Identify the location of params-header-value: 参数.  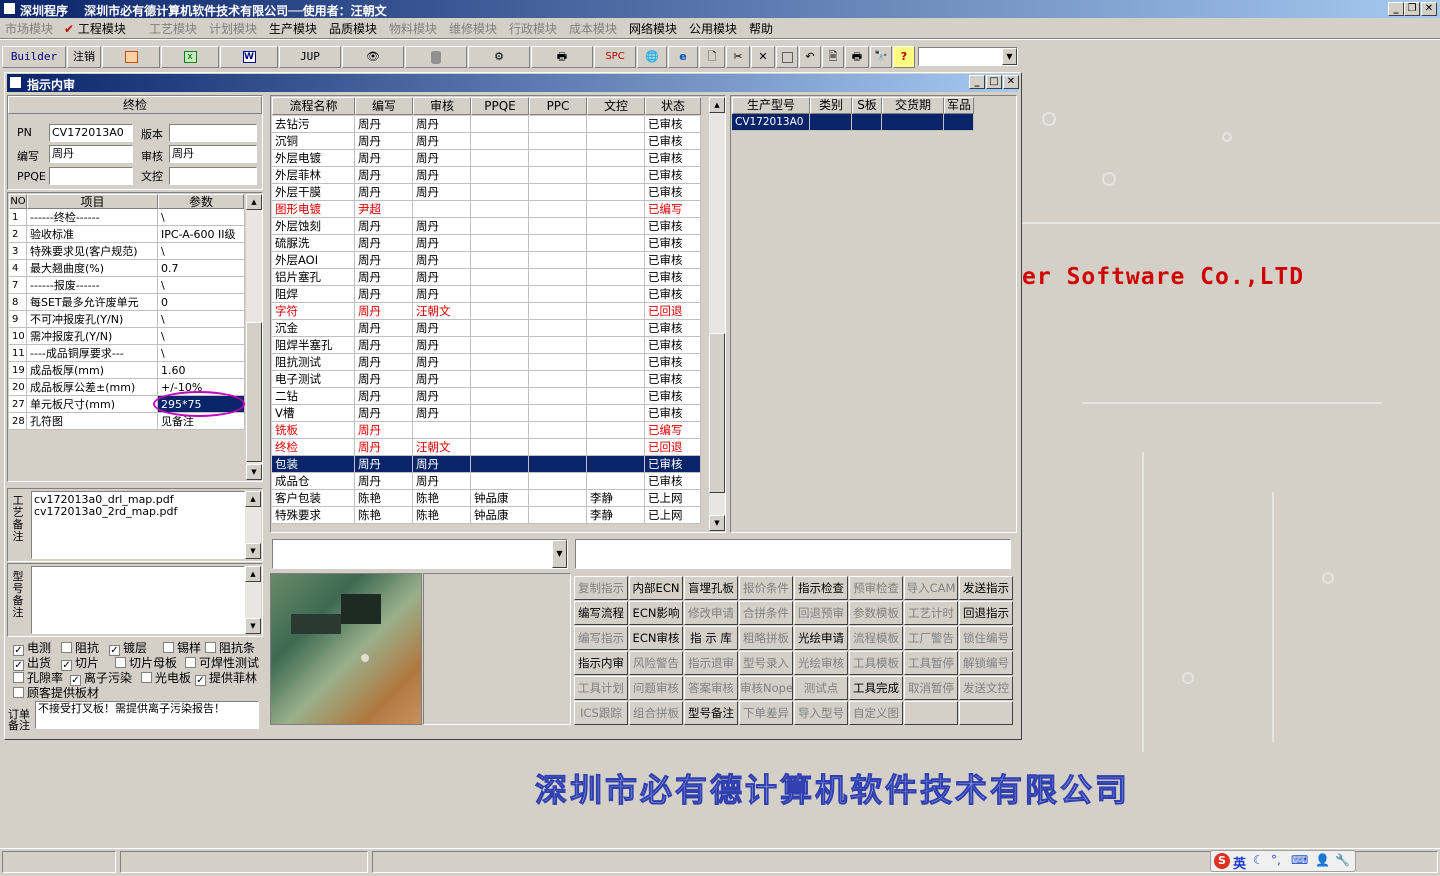
(201, 201).